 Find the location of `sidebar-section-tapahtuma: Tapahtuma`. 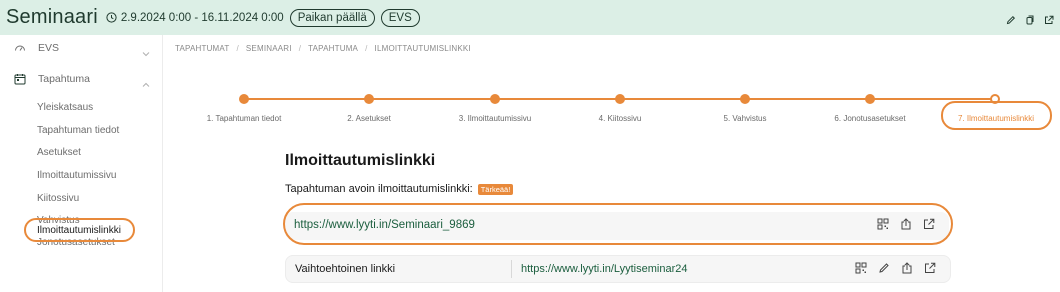

sidebar-section-tapahtuma: Tapahtuma is located at coordinates (52, 79).